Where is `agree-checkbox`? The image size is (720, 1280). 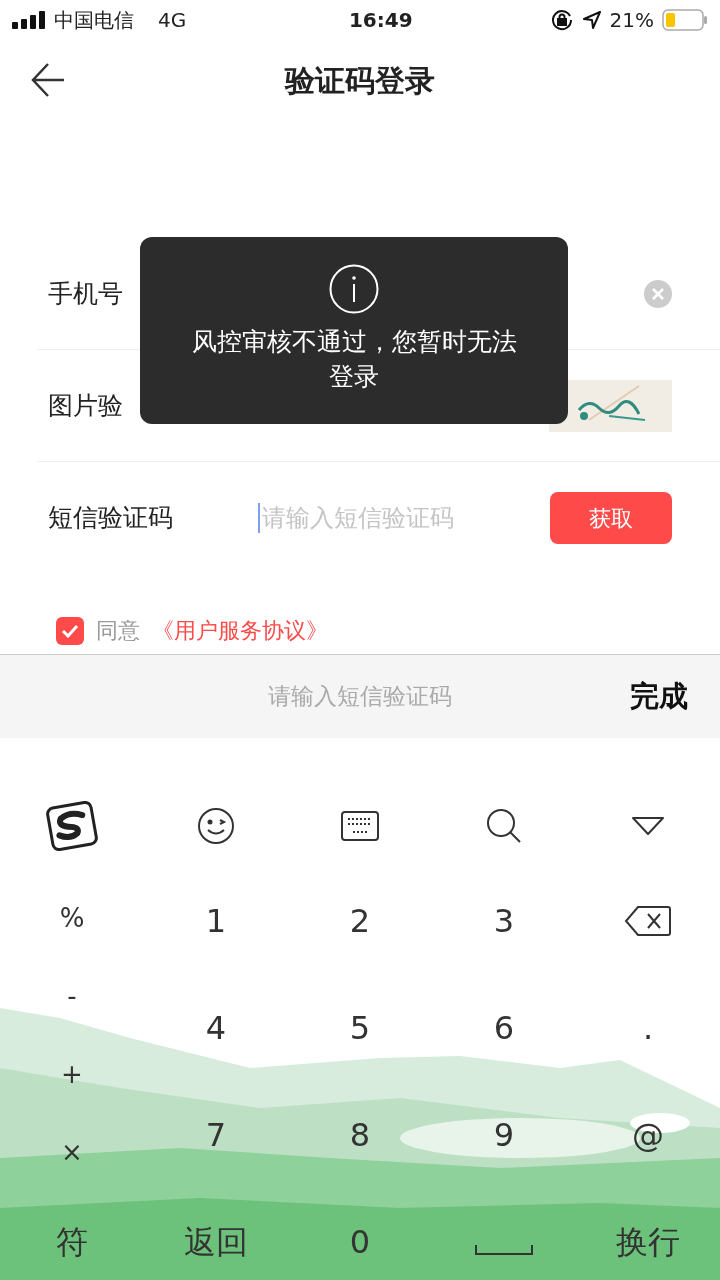
agree-checkbox is located at coordinates (70, 630).